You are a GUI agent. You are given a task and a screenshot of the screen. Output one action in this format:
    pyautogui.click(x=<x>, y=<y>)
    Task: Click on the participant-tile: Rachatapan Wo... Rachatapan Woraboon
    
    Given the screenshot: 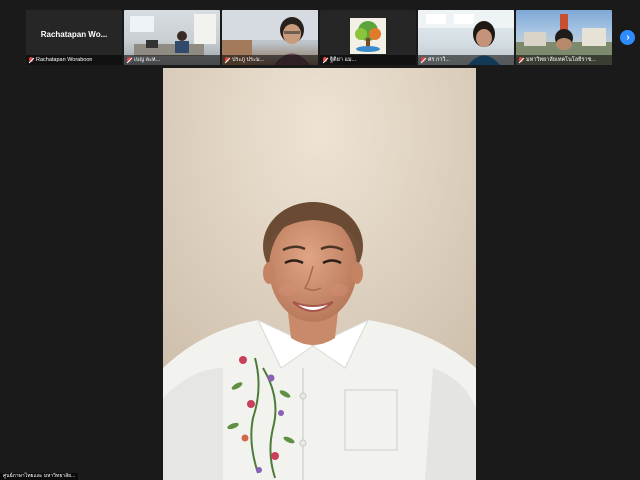 What is the action you would take?
    pyautogui.click(x=74, y=37)
    